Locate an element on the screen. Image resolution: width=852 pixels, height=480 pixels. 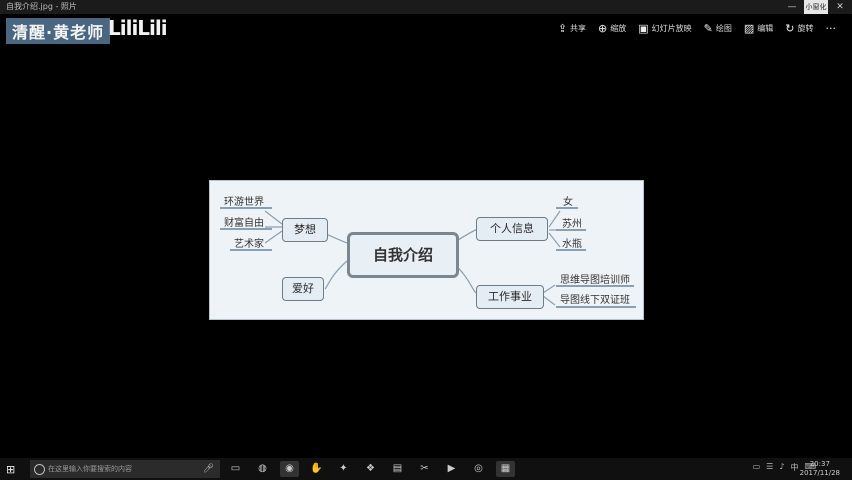
zoom-icon: ⊕ is located at coordinates (603, 28).